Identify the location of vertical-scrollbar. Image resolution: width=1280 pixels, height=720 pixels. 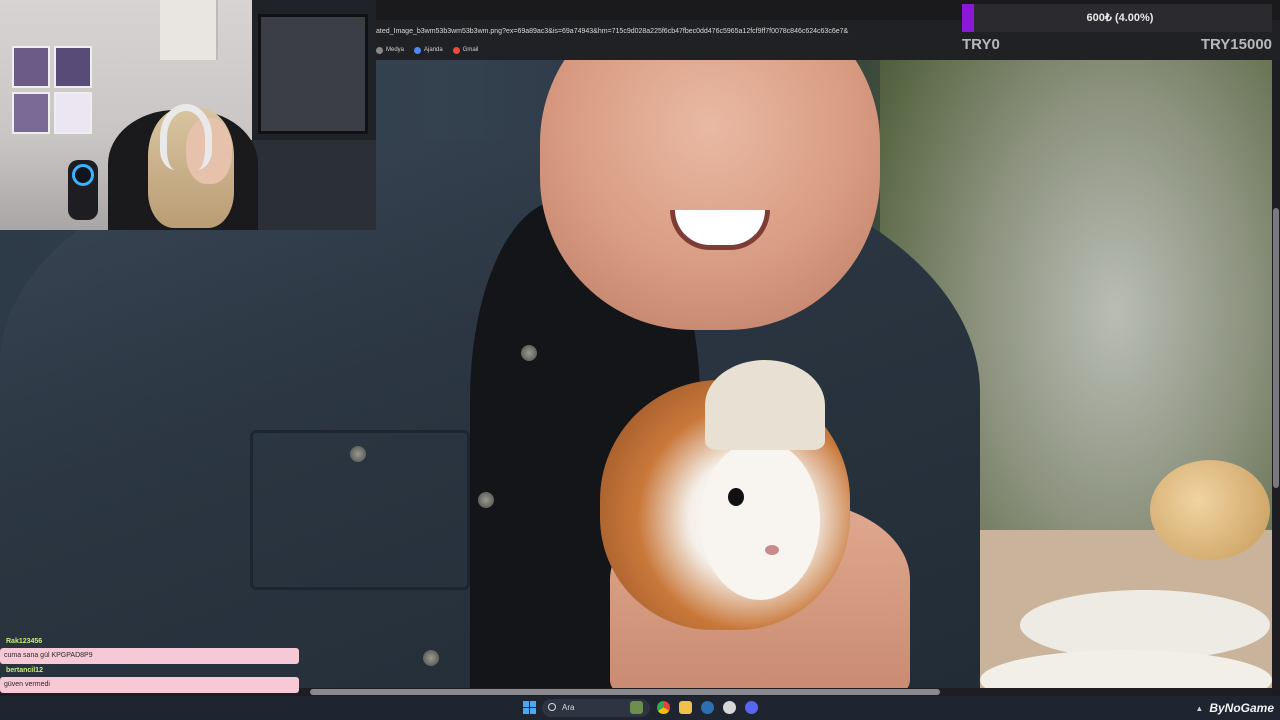
(1276, 375).